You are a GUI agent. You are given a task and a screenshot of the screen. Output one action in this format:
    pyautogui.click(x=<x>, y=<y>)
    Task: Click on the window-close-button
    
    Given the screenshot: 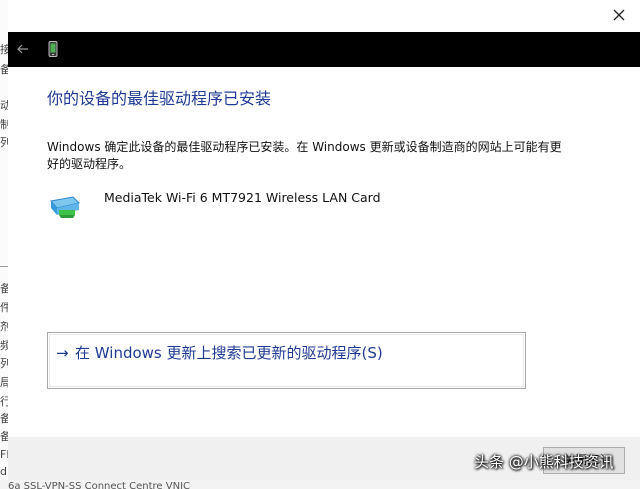 What is the action you would take?
    pyautogui.click(x=619, y=15)
    